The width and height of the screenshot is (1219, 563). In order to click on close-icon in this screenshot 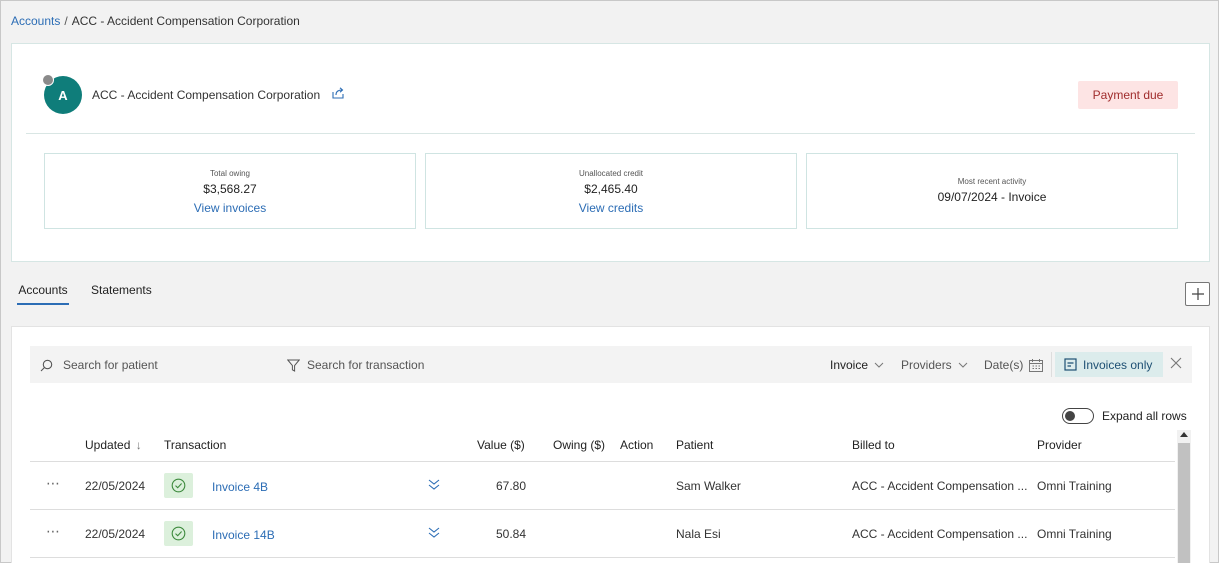, I will do `click(1176, 363)`.